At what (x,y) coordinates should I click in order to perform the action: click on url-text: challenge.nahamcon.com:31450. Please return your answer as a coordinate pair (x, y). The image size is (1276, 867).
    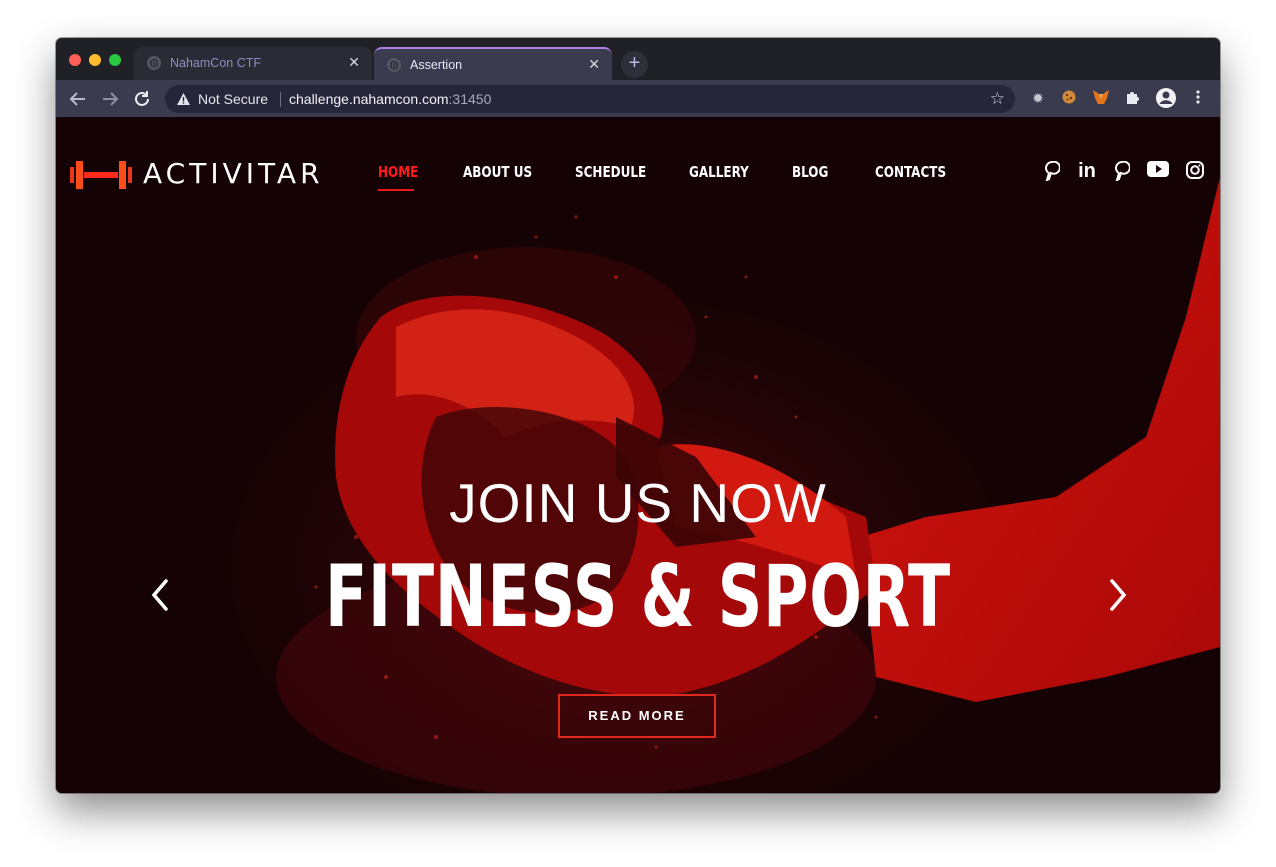
    Looking at the image, I should click on (390, 99).